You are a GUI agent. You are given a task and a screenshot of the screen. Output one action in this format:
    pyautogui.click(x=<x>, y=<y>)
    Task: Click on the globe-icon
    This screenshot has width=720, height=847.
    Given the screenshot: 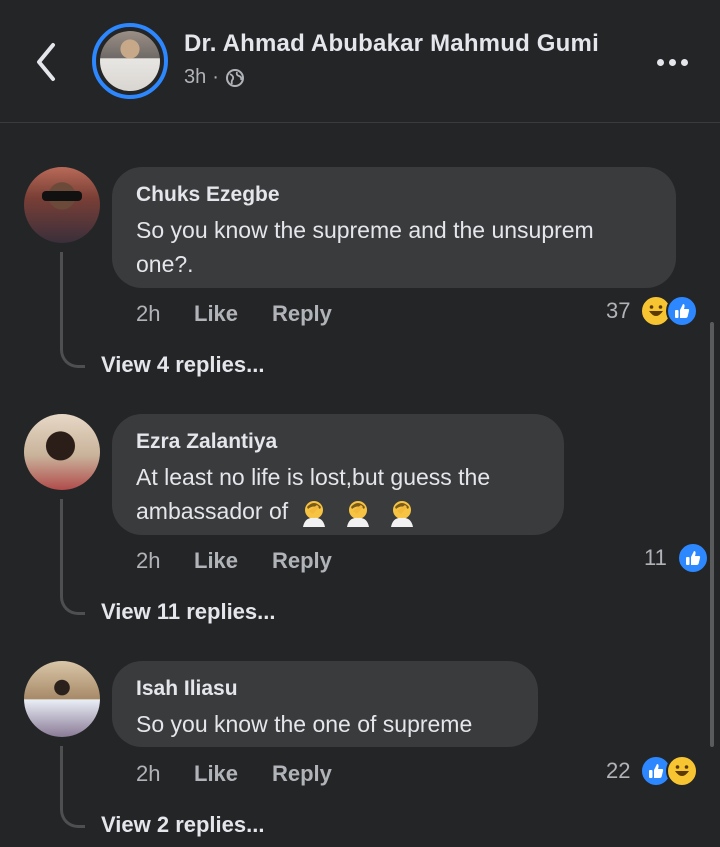 What is the action you would take?
    pyautogui.click(x=234, y=77)
    